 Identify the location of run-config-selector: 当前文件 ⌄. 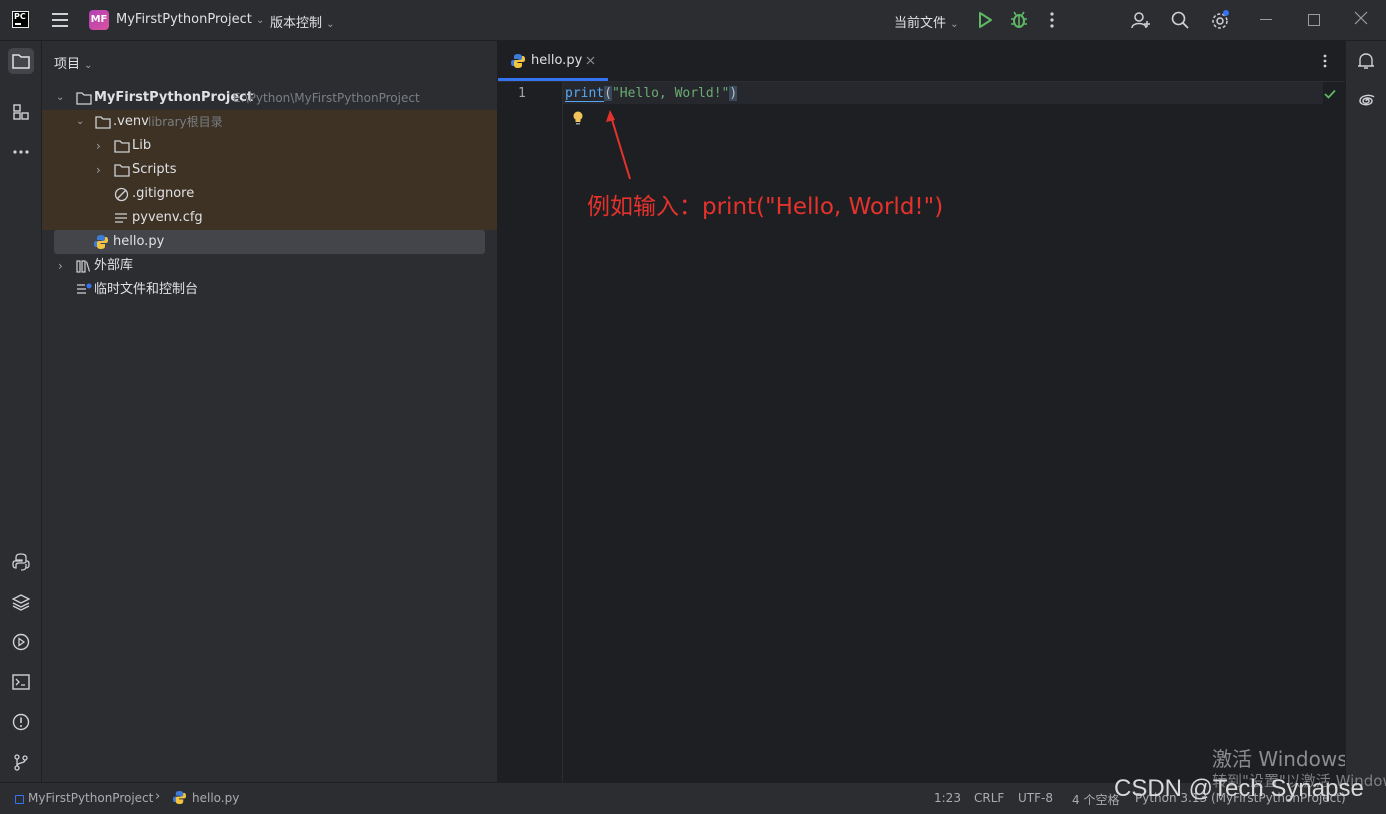
(926, 21).